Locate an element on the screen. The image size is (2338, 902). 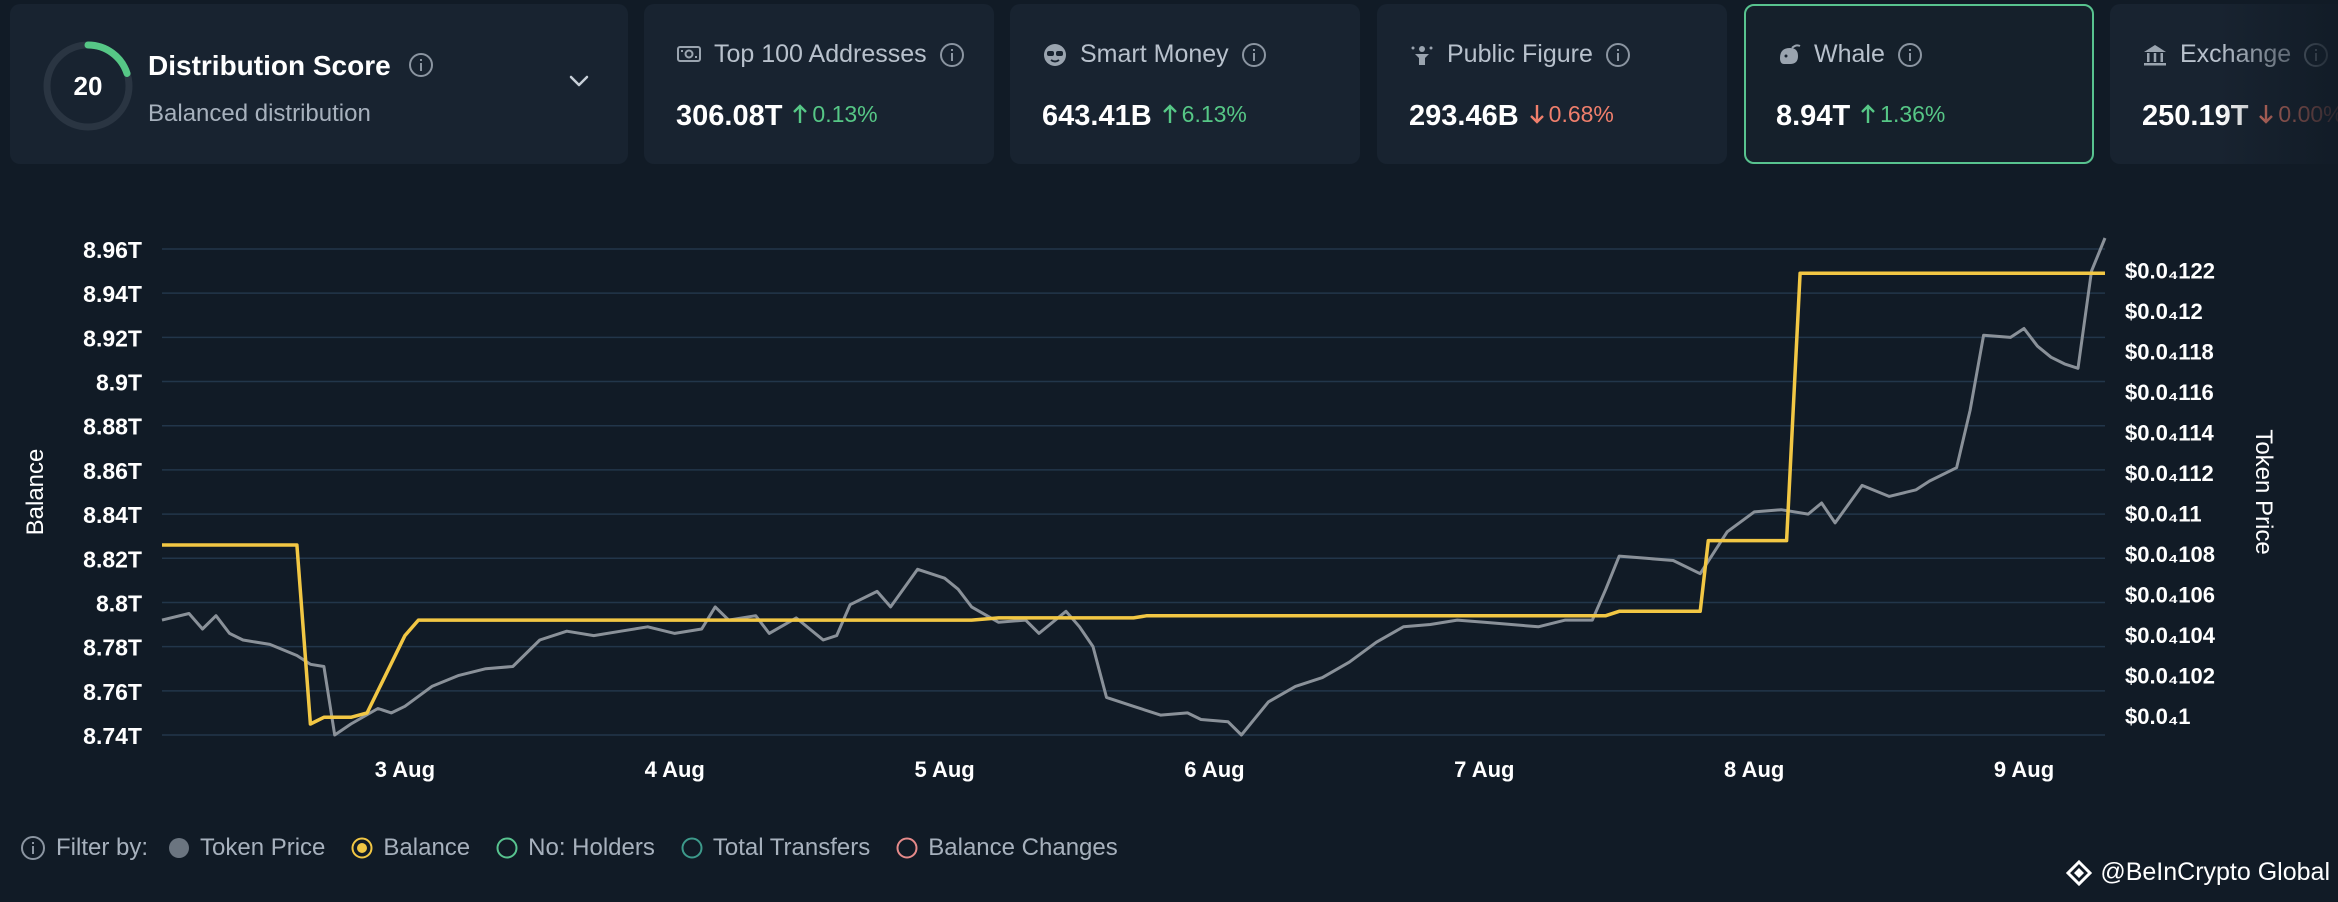
metric-value: 250.19T is located at coordinates (2195, 116).